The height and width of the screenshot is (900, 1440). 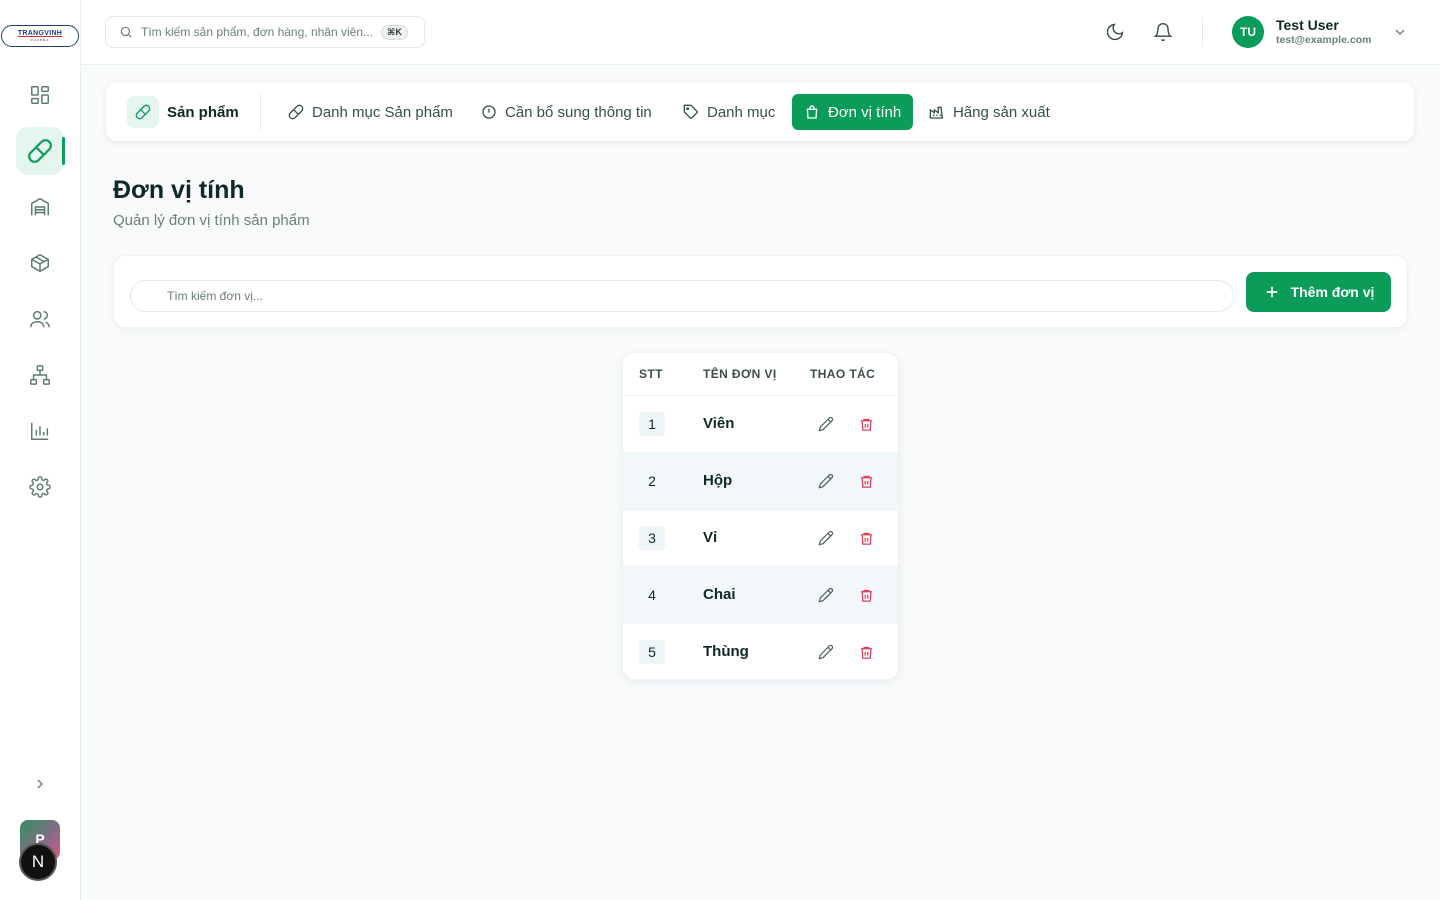 What do you see at coordinates (760, 481) in the screenshot?
I see `table-row: 2 Hộp` at bounding box center [760, 481].